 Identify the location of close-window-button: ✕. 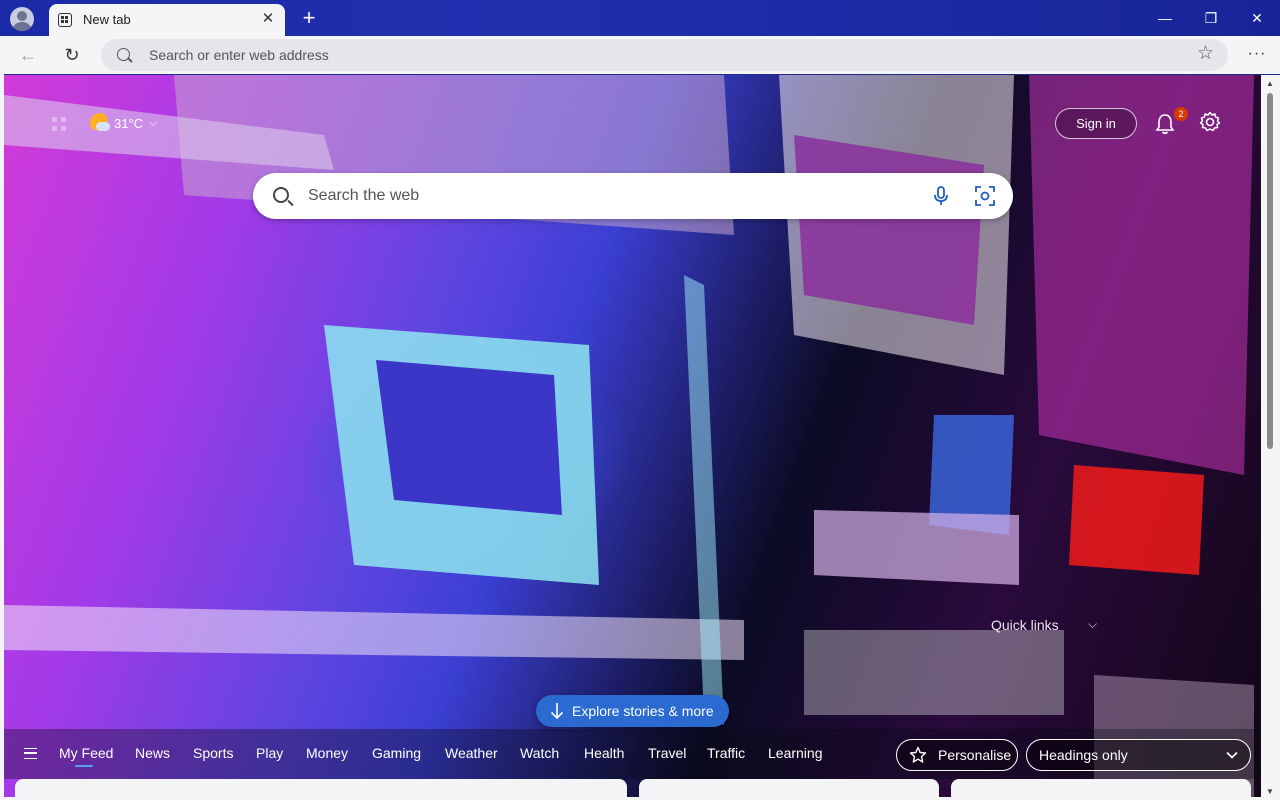
(1257, 18).